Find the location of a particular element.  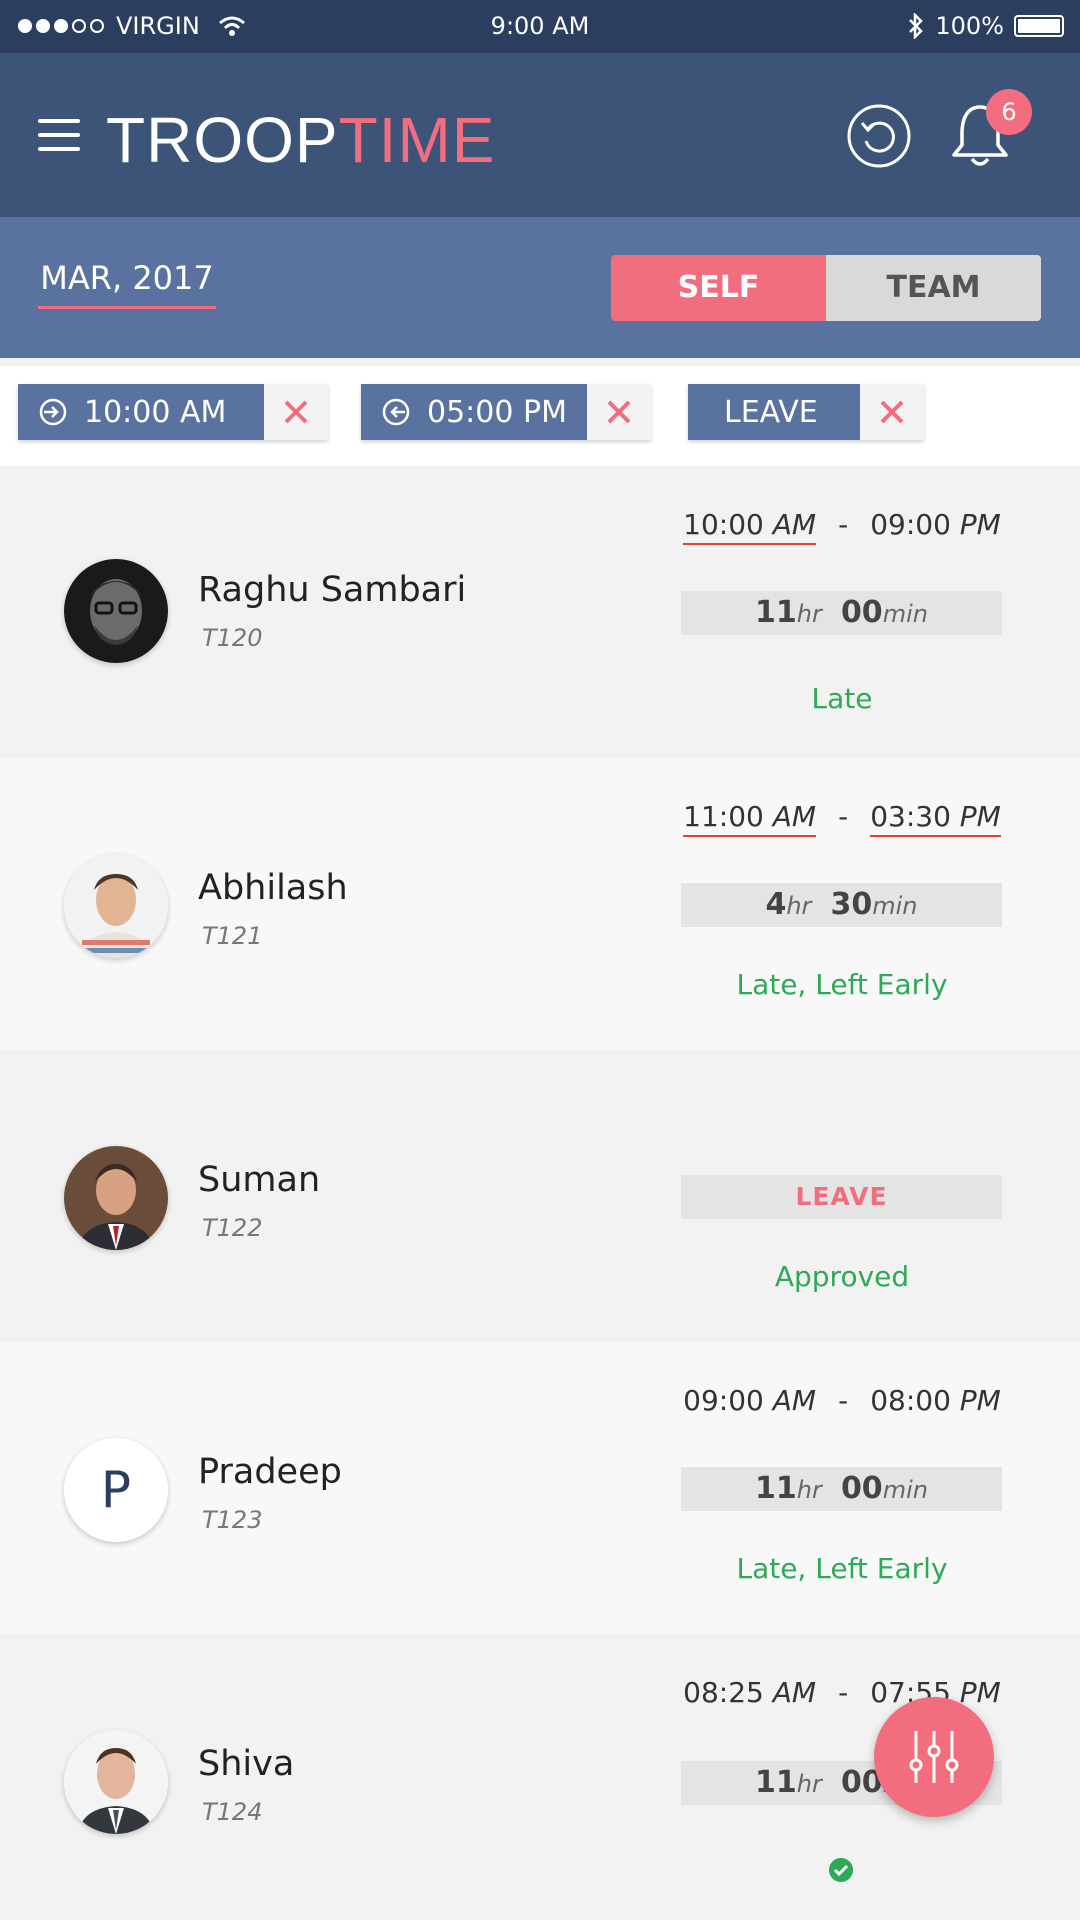

time-range: 09:00 AM - 08:00 PM is located at coordinates (842, 1401).